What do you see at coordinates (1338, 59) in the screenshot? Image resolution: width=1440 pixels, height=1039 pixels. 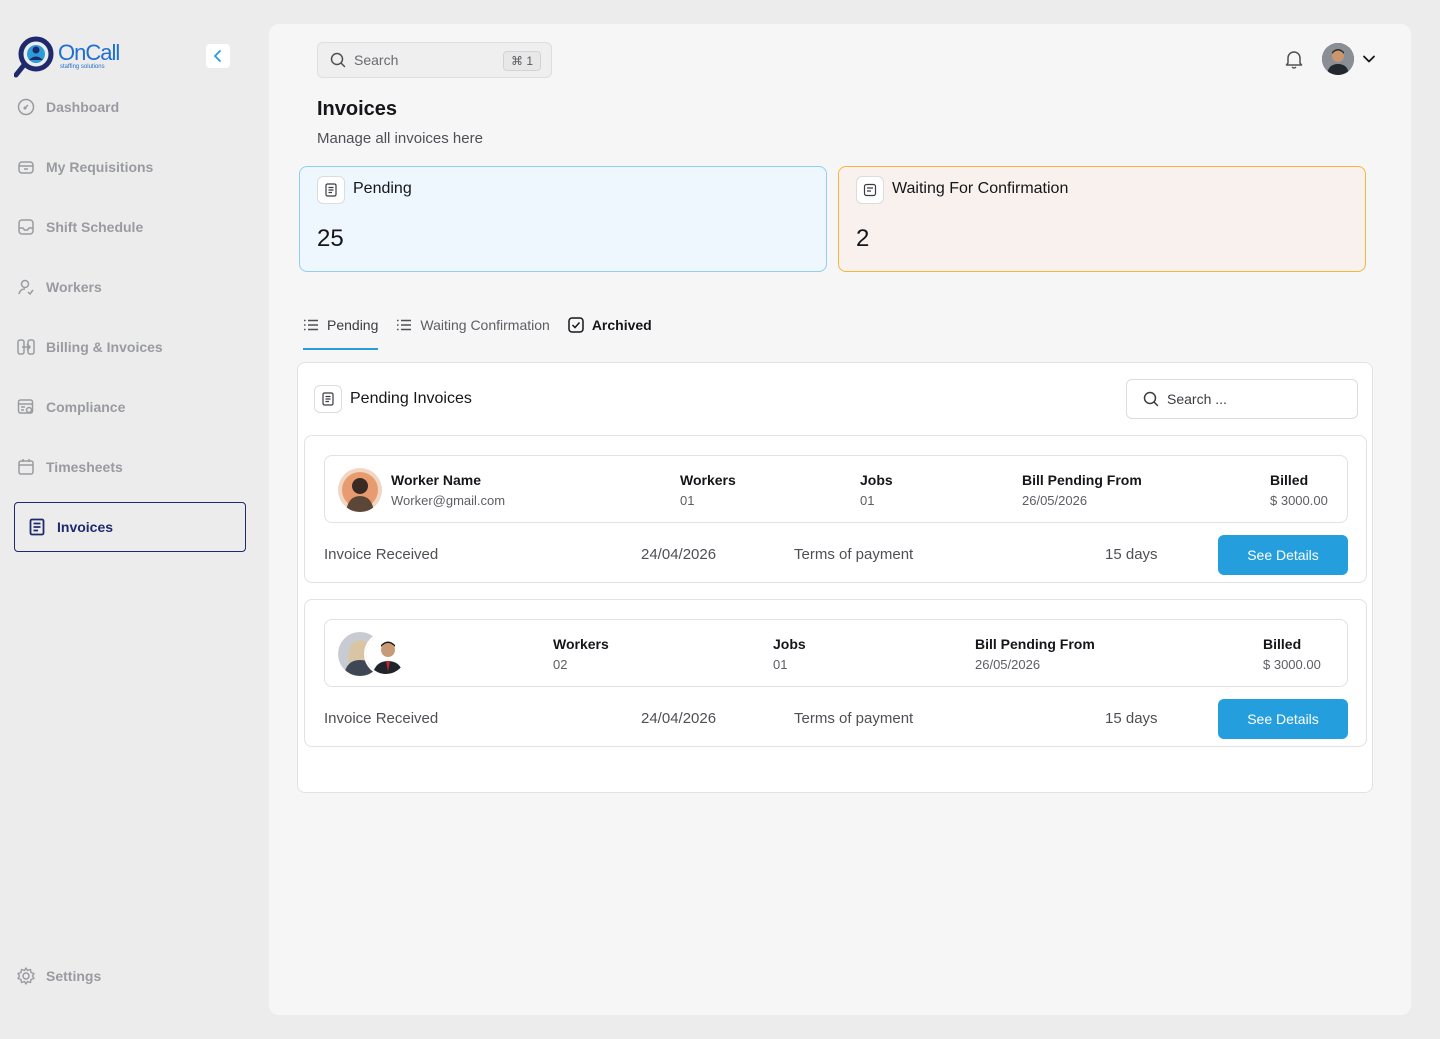 I see `avatar` at bounding box center [1338, 59].